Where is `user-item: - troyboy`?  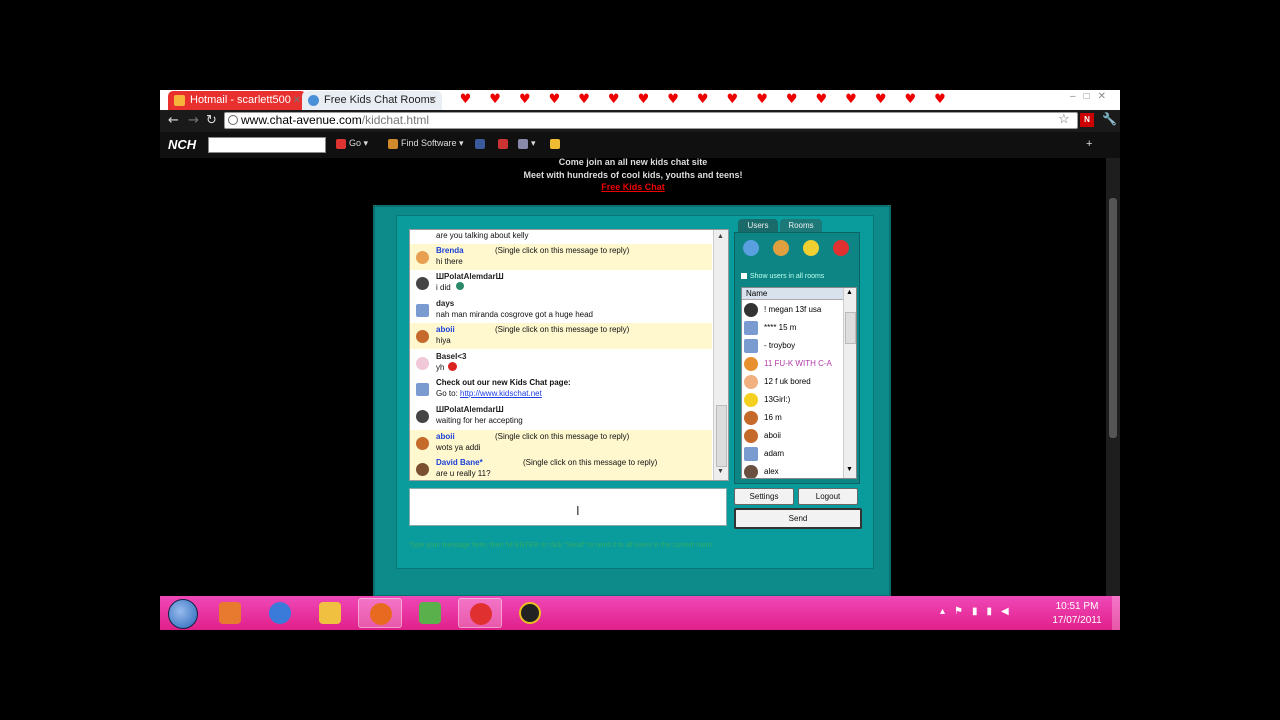 user-item: - troyboy is located at coordinates (792, 346).